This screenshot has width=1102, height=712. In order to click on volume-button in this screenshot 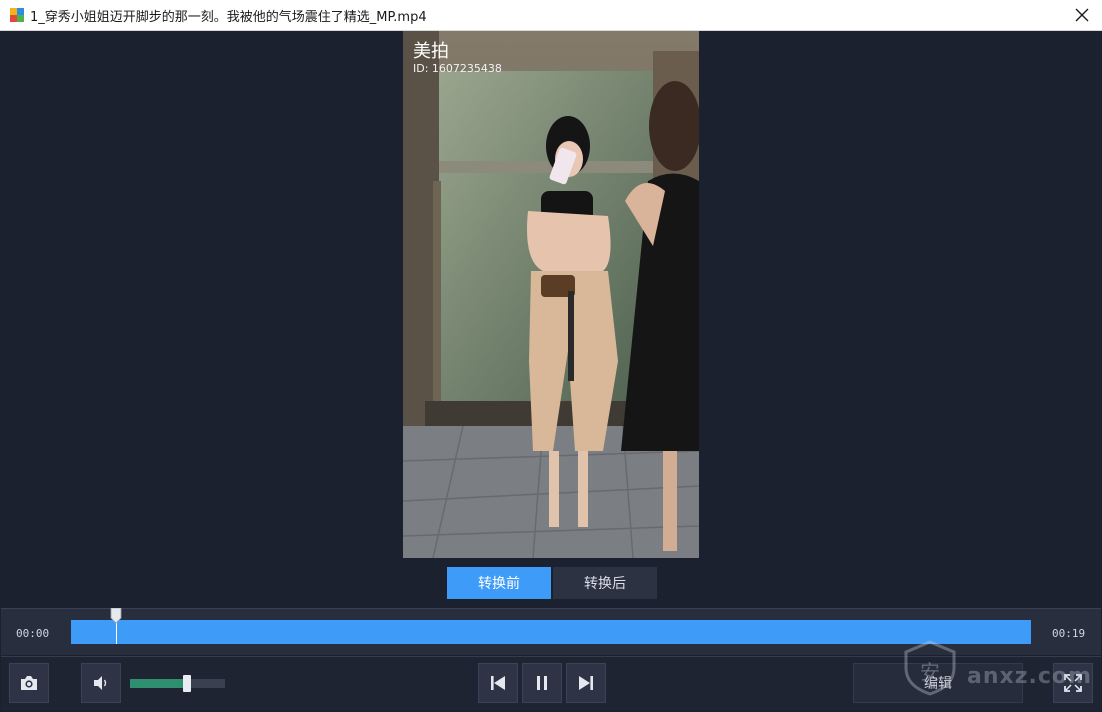, I will do `click(101, 683)`.